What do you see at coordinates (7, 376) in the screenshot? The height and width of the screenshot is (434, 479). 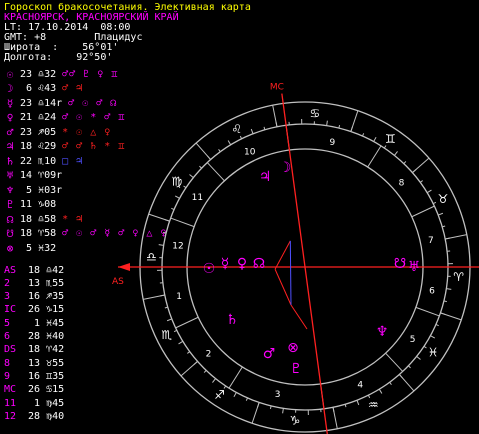 I see `house-label: 9` at bounding box center [7, 376].